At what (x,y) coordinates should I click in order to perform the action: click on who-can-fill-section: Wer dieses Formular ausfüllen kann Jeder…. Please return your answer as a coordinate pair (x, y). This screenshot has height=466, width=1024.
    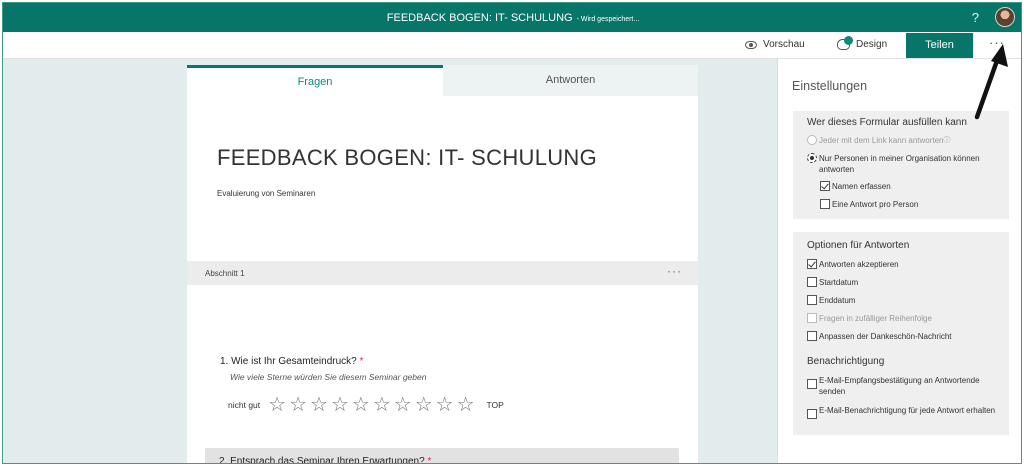
    Looking at the image, I should click on (901, 165).